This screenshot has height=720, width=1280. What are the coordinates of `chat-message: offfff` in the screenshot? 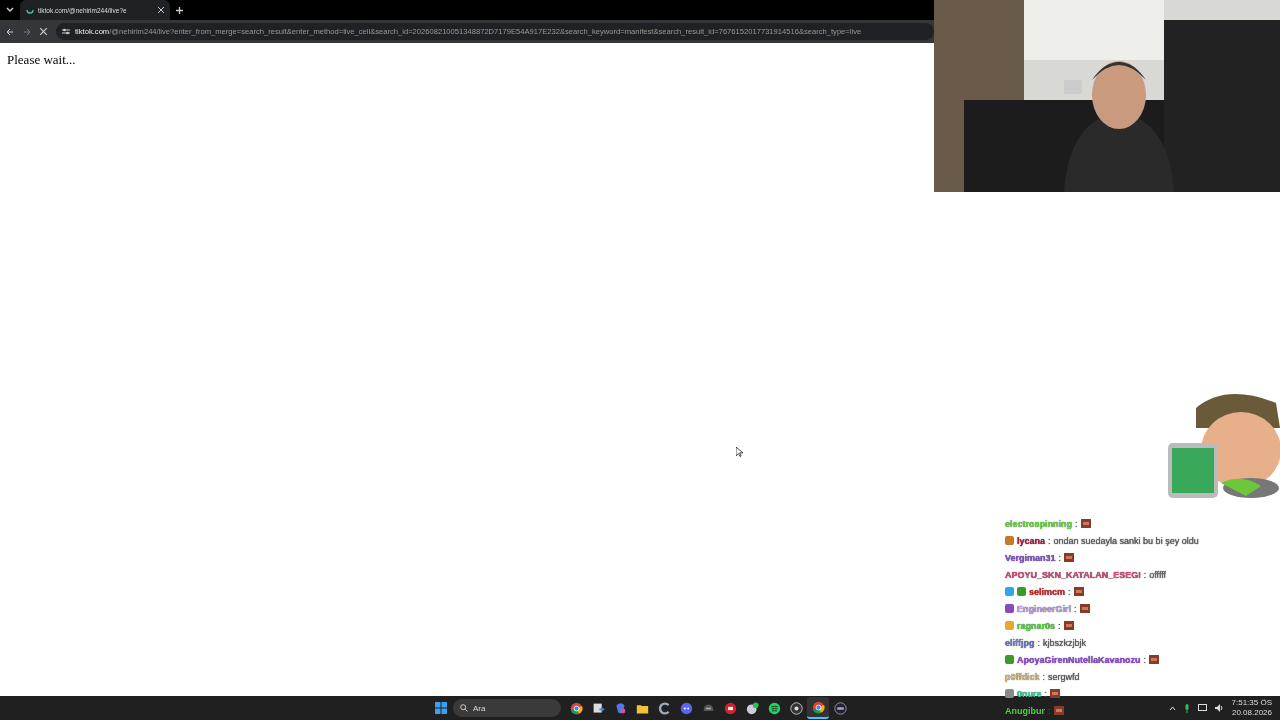 It's located at (1158, 574).